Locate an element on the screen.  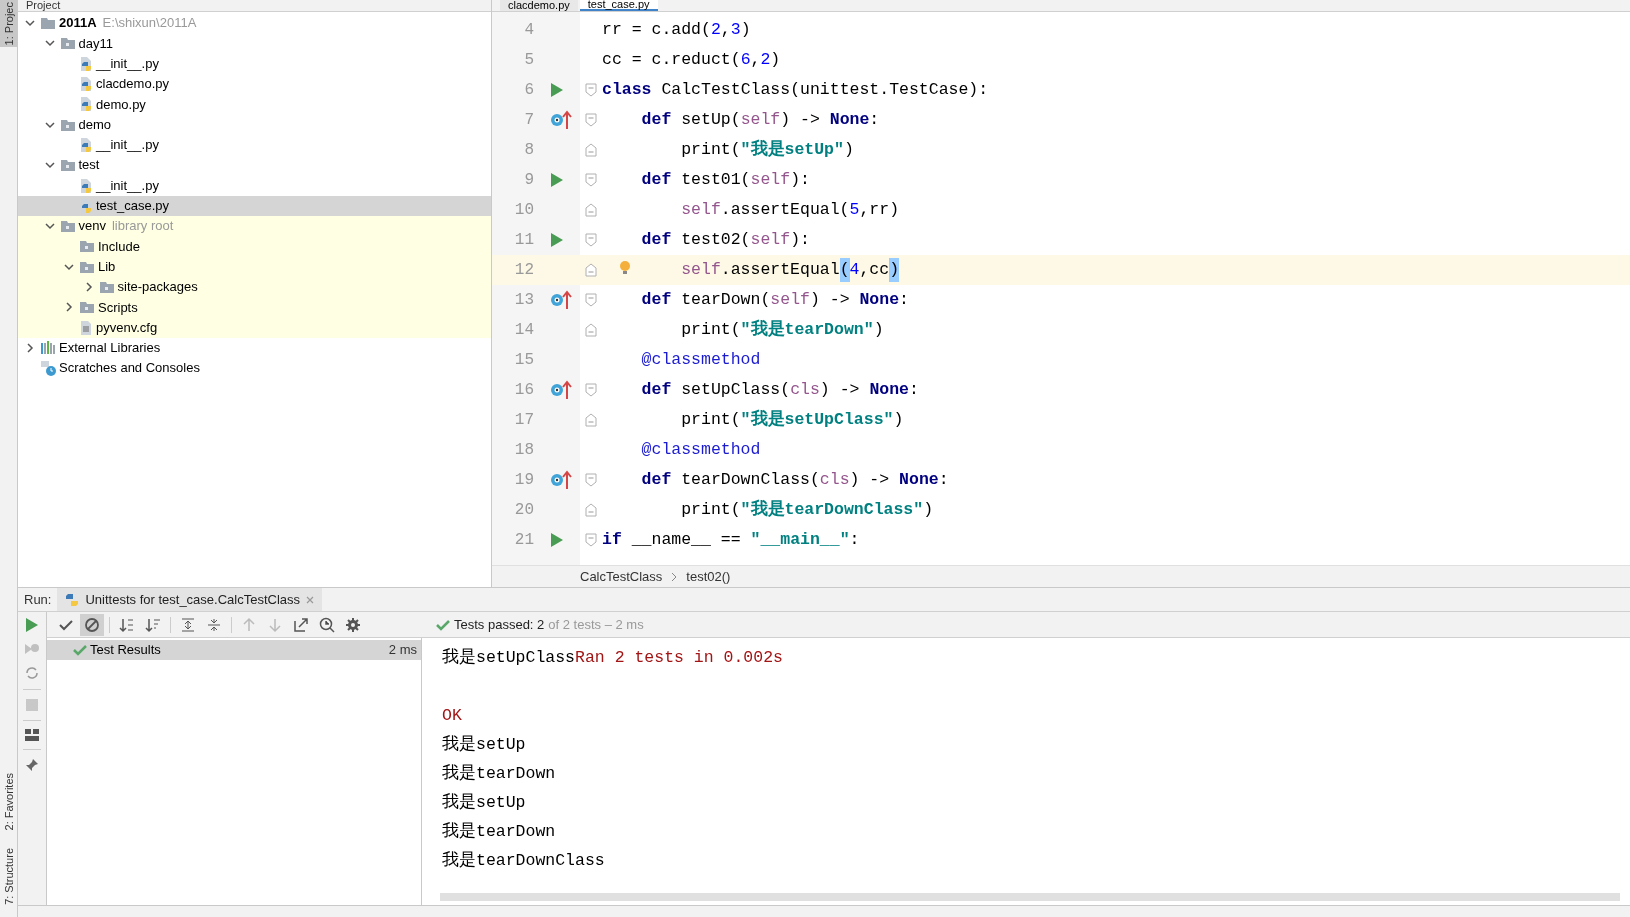
refresh-icon is located at coordinates (32, 673).